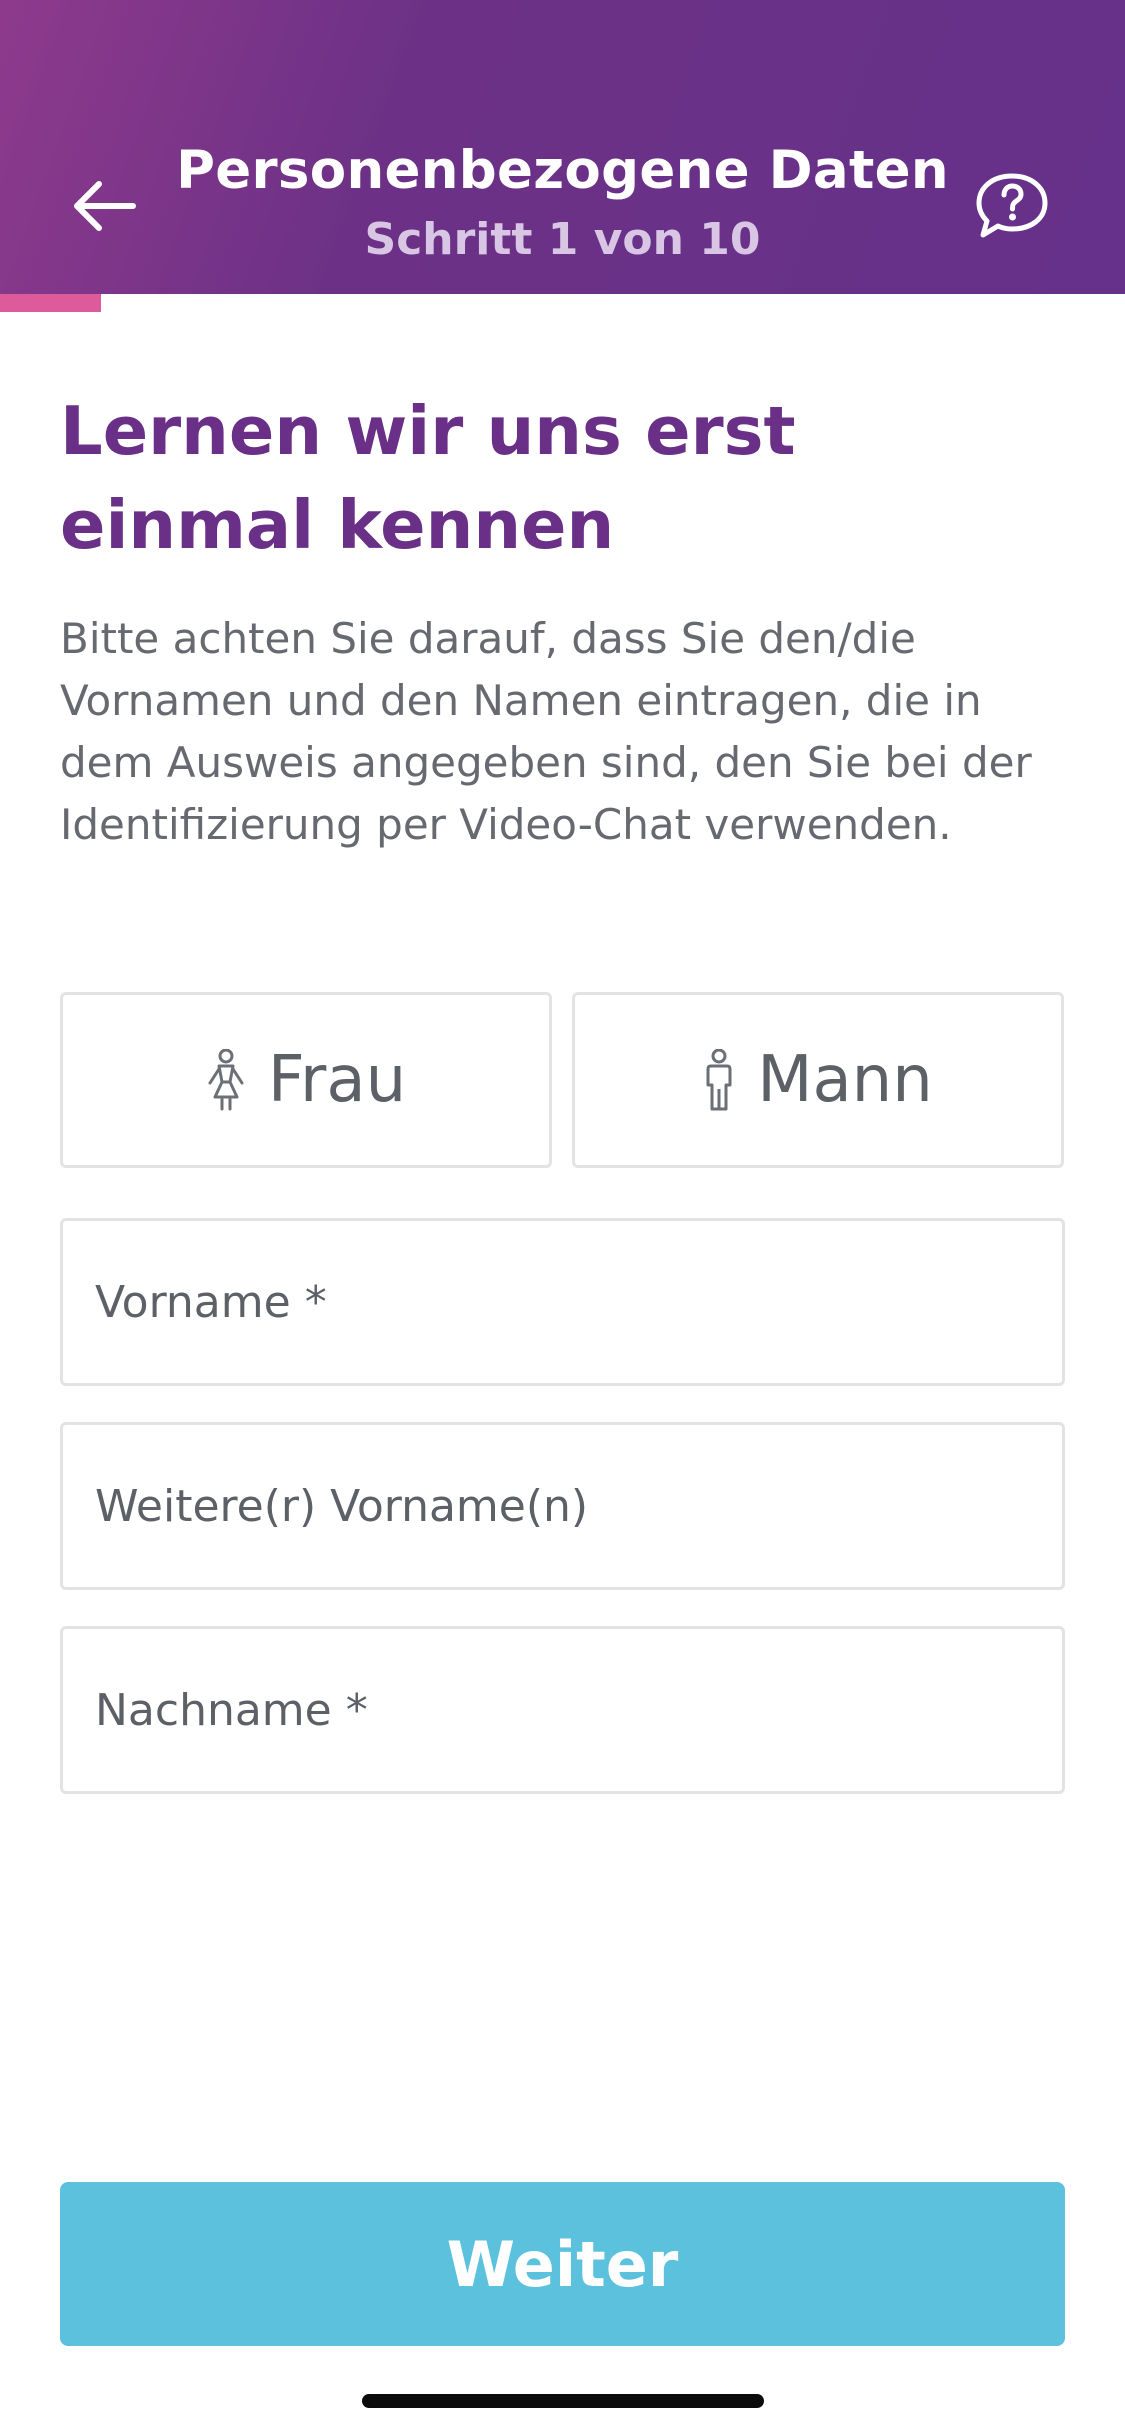 This screenshot has width=1125, height=2436. I want to click on home-indicator, so click(563, 2401).